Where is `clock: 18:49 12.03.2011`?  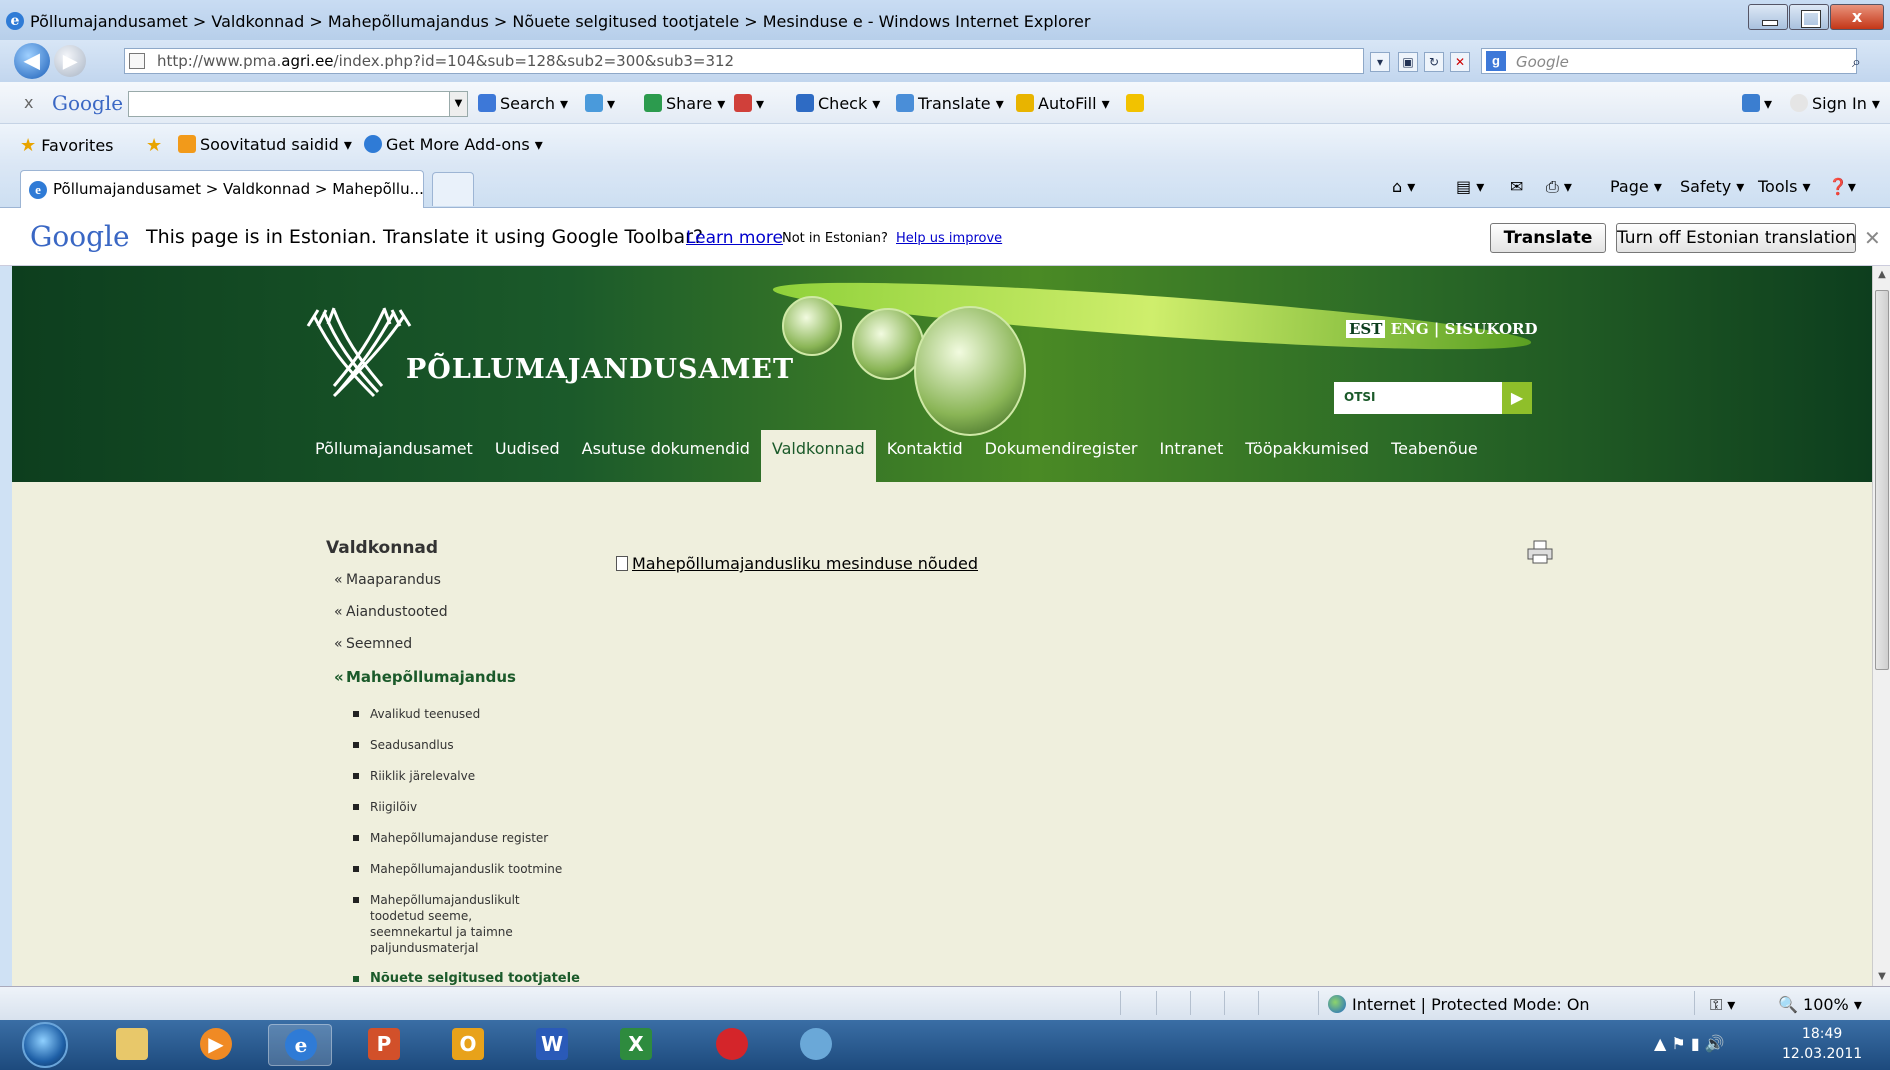 clock: 18:49 12.03.2011 is located at coordinates (1822, 1044).